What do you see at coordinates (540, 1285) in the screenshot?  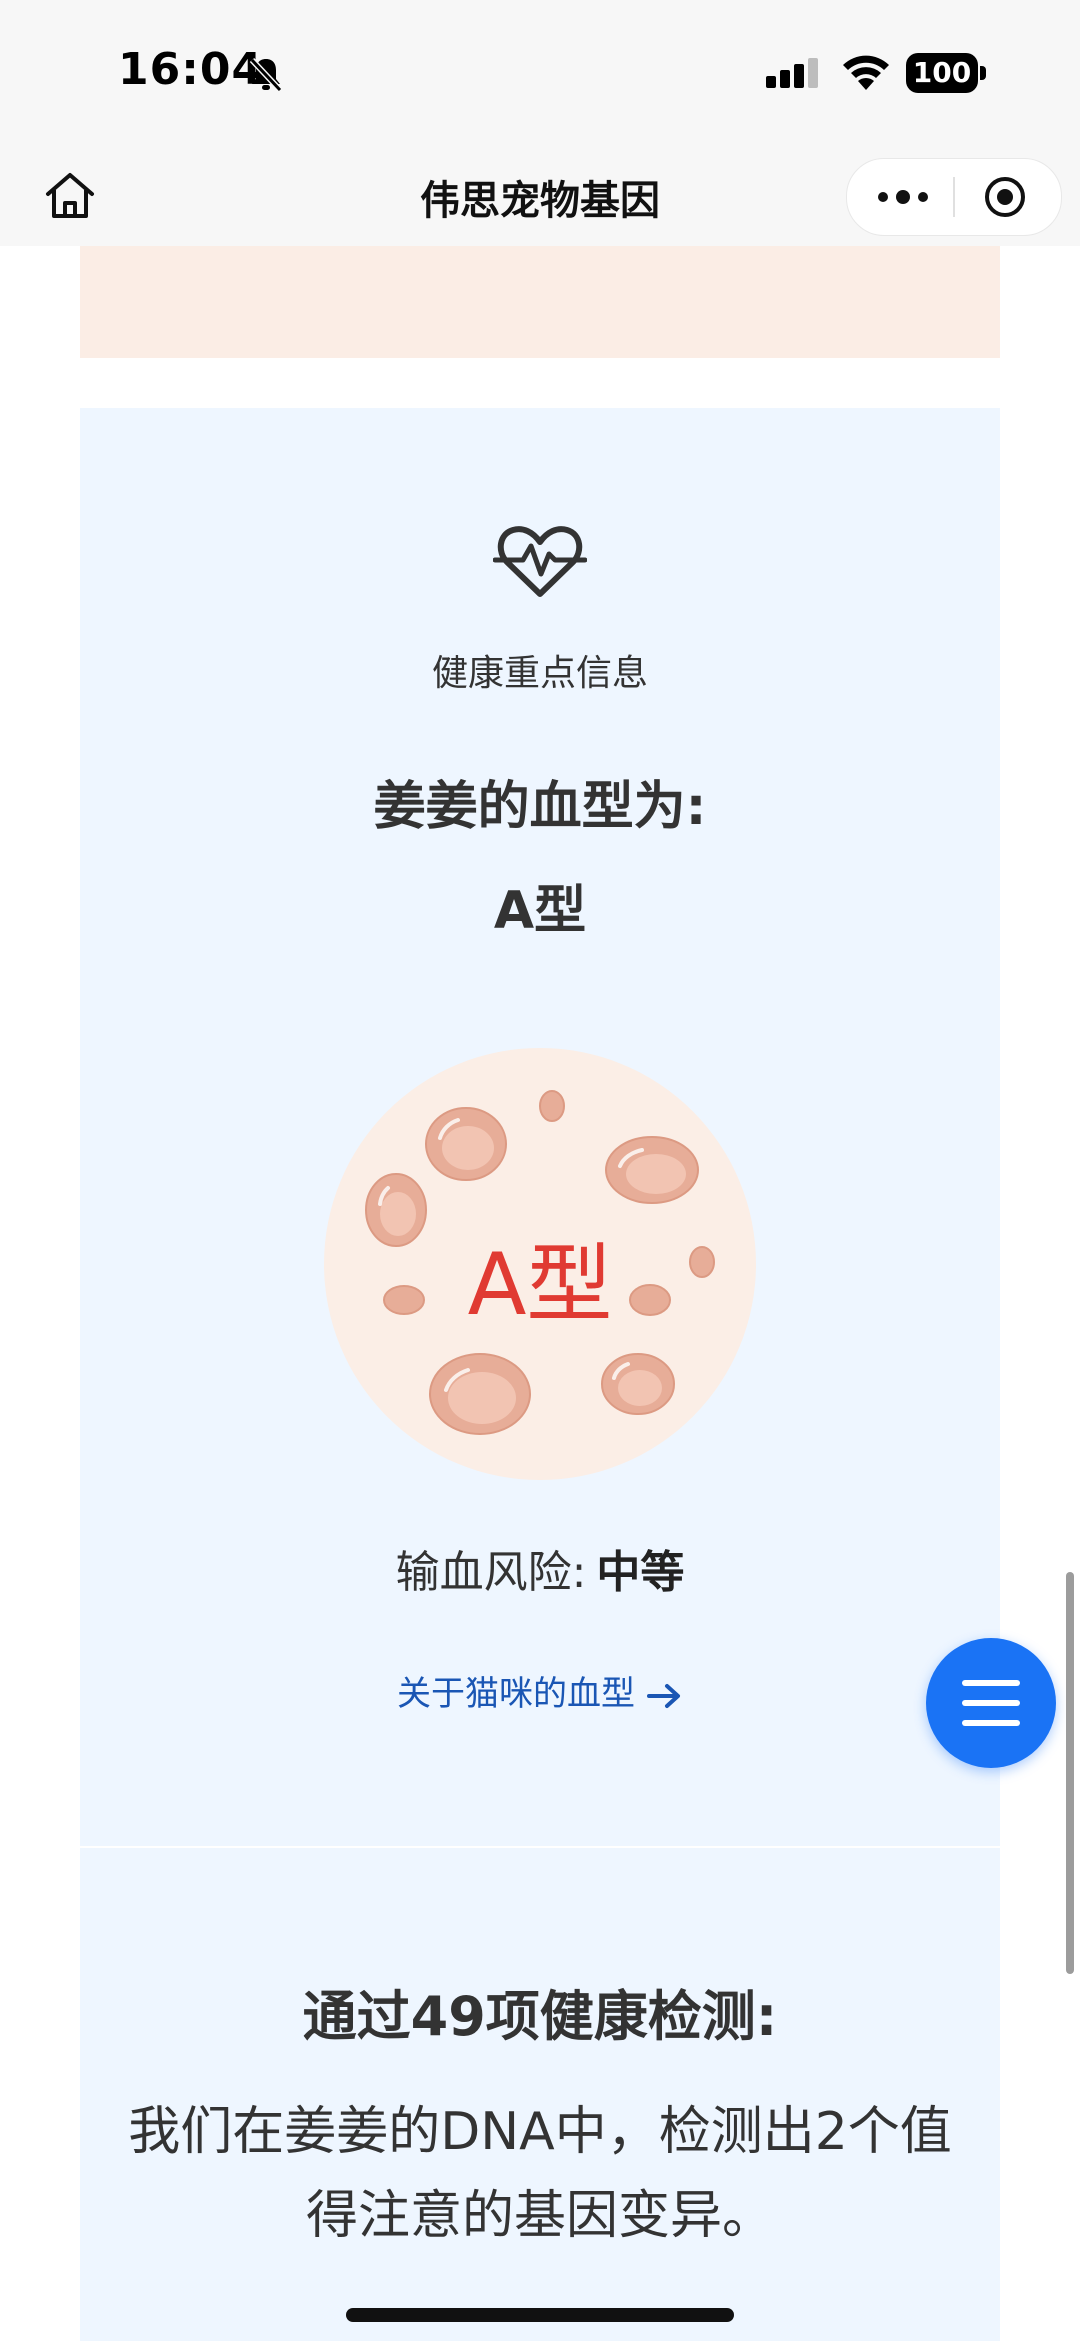 I see `blood-type-badge: A型` at bounding box center [540, 1285].